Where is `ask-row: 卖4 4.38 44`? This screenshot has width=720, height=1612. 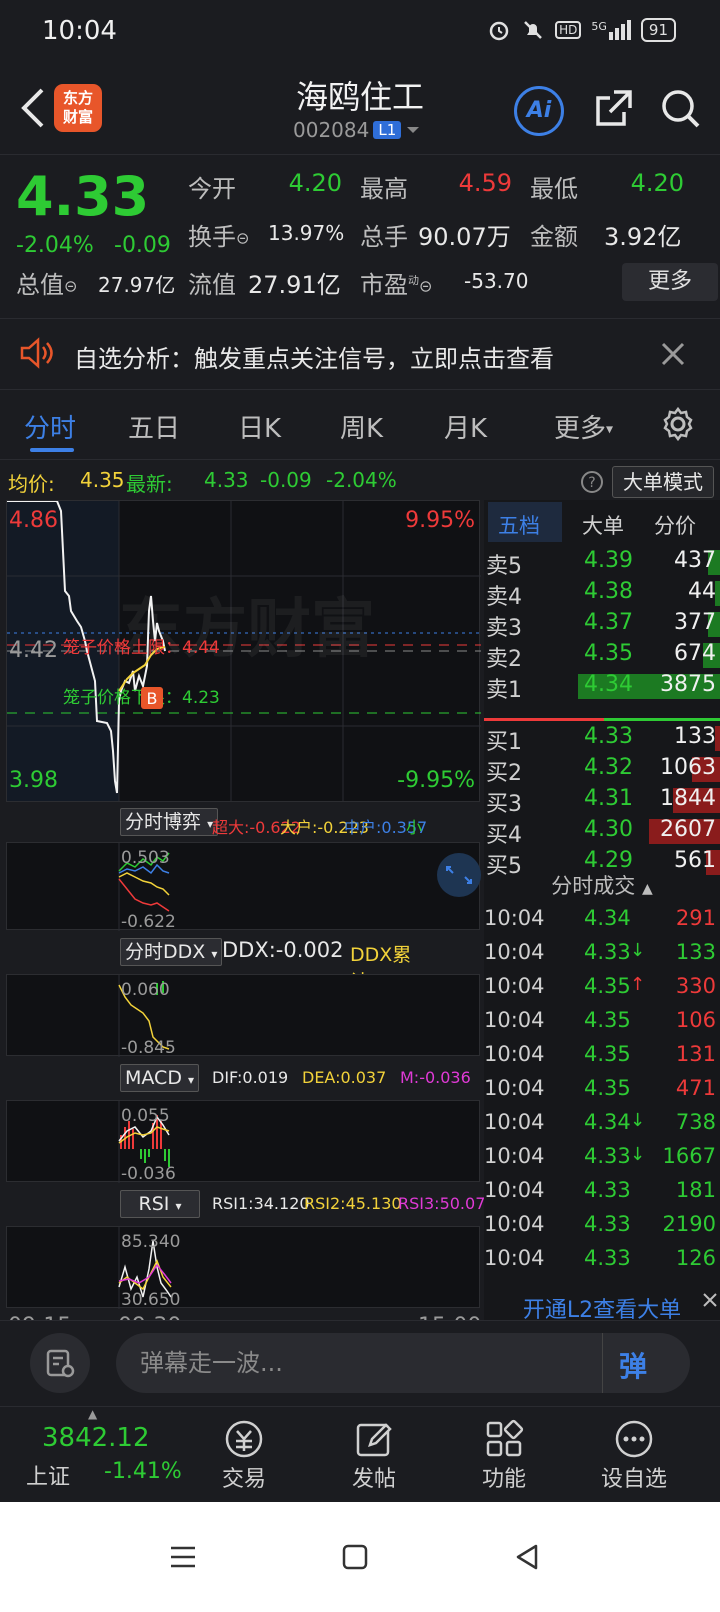 ask-row: 卖4 4.38 44 is located at coordinates (602, 593).